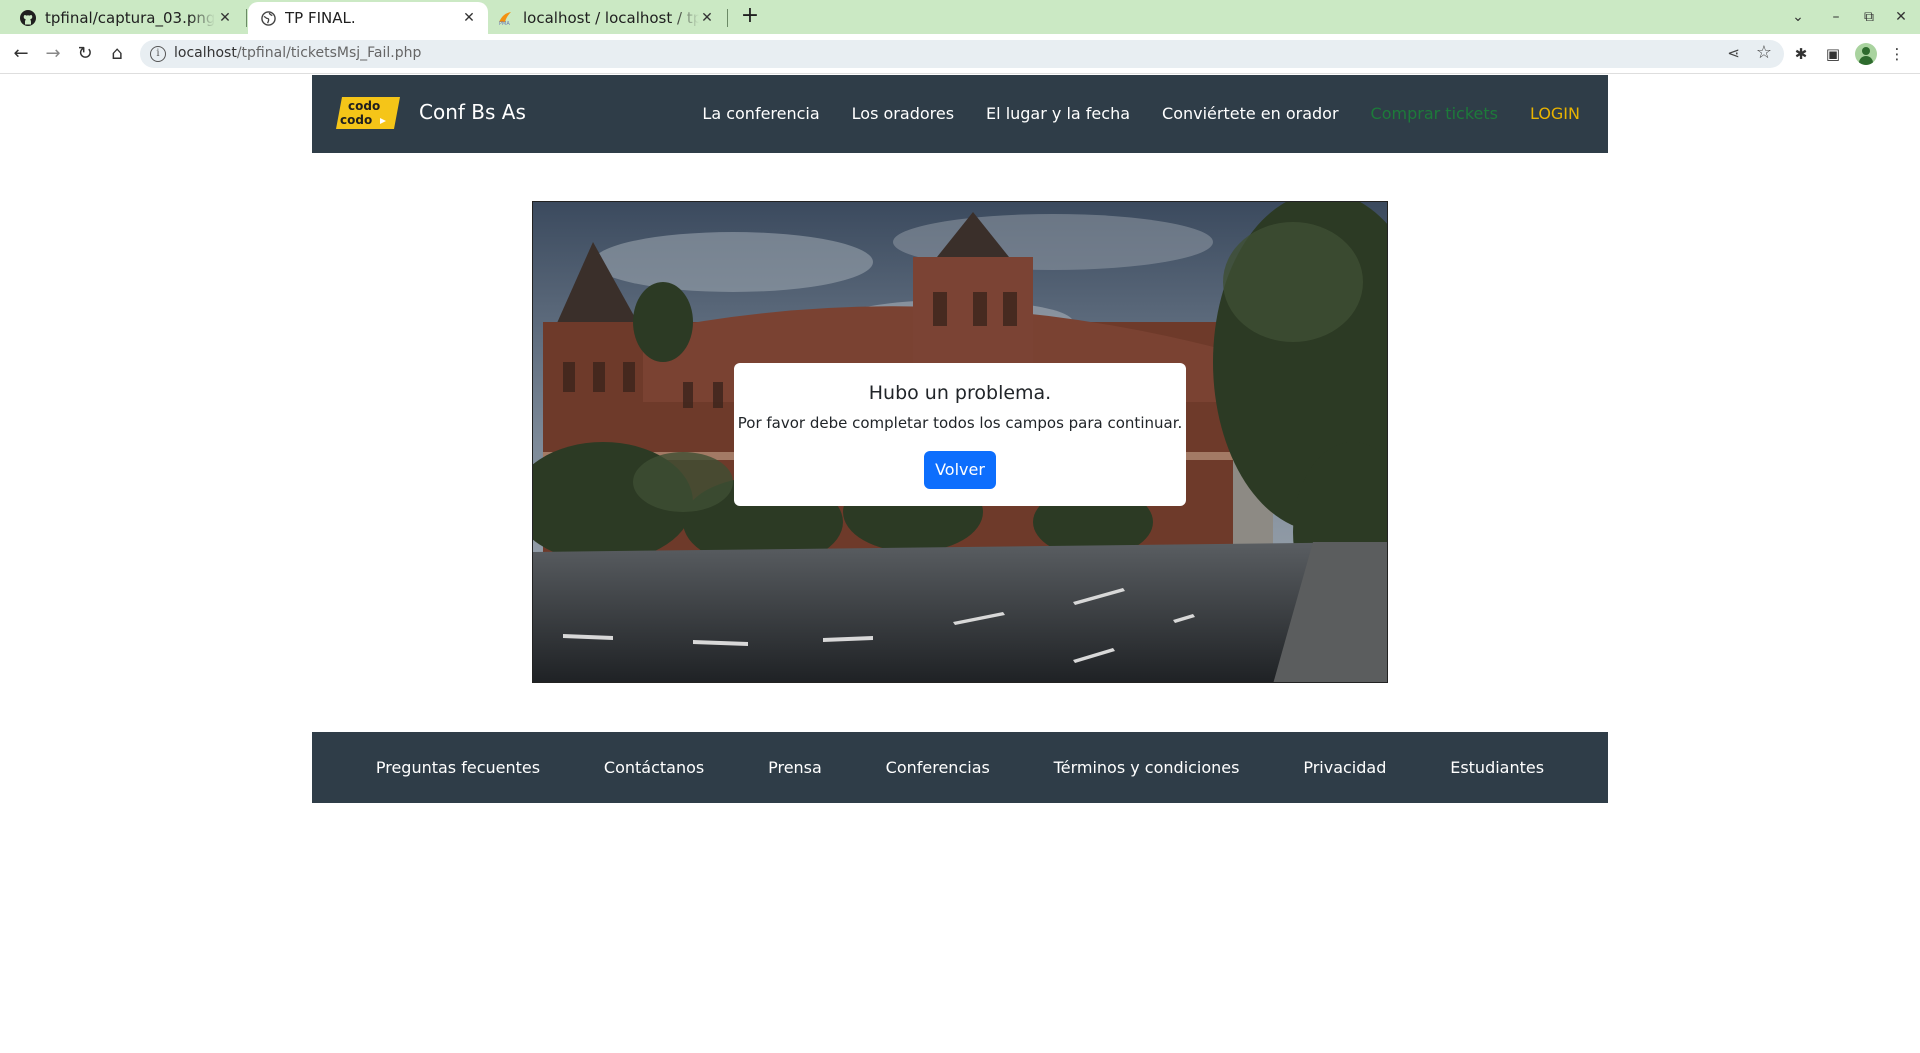 This screenshot has height=1053, width=1920. What do you see at coordinates (268, 18) in the screenshot?
I see `globe-icon` at bounding box center [268, 18].